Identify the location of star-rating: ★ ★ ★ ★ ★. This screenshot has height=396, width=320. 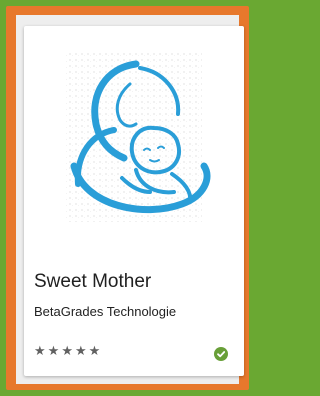
(67, 352).